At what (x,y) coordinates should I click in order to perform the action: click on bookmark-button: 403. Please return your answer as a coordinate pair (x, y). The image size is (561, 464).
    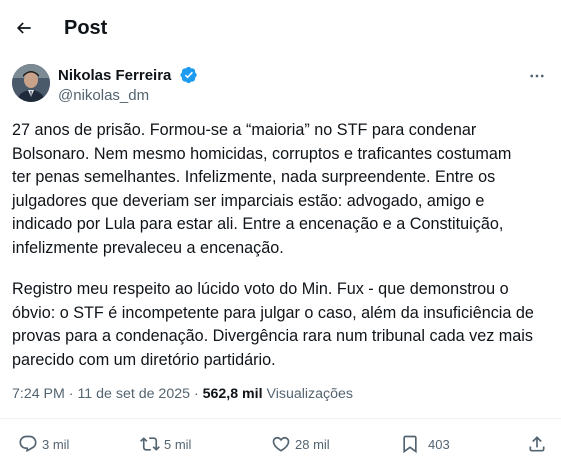
    Looking at the image, I should click on (425, 444).